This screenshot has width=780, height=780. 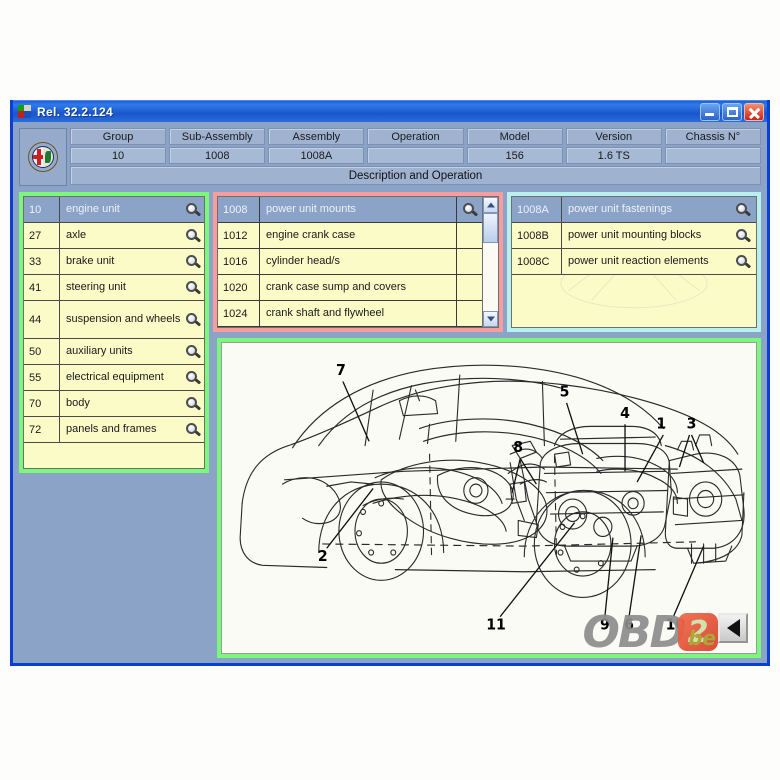 What do you see at coordinates (620, 208) in the screenshot?
I see `assembly-label: power unit fastenings` at bounding box center [620, 208].